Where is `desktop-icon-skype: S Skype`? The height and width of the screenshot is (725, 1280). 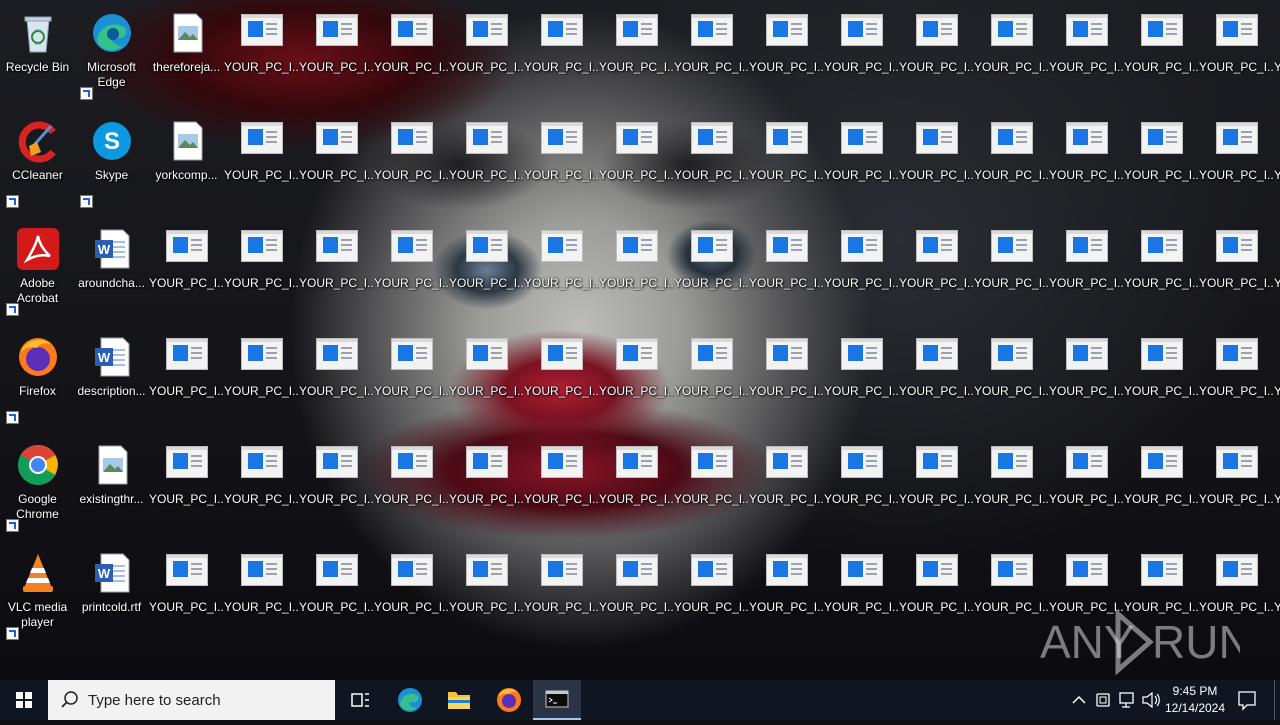
desktop-icon-skype: S Skype is located at coordinates (111, 160).